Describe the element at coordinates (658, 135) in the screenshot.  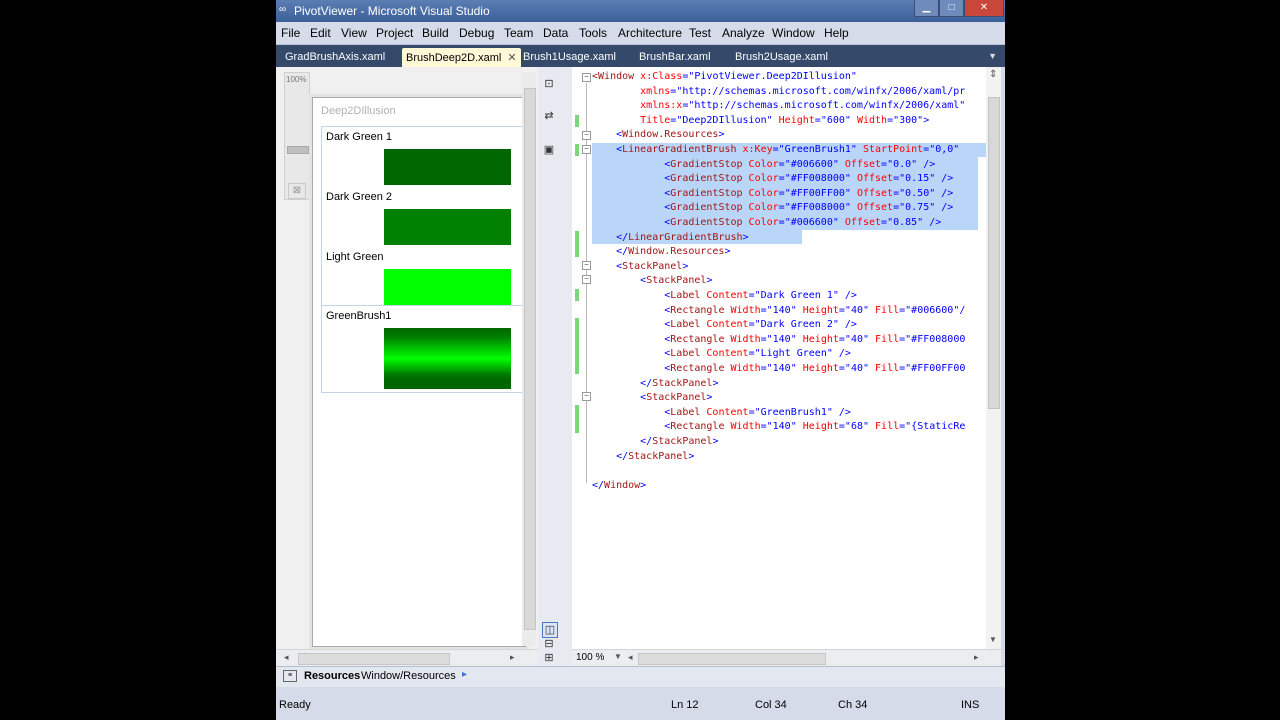
I see `code-line: <Window.Resources>` at that location.